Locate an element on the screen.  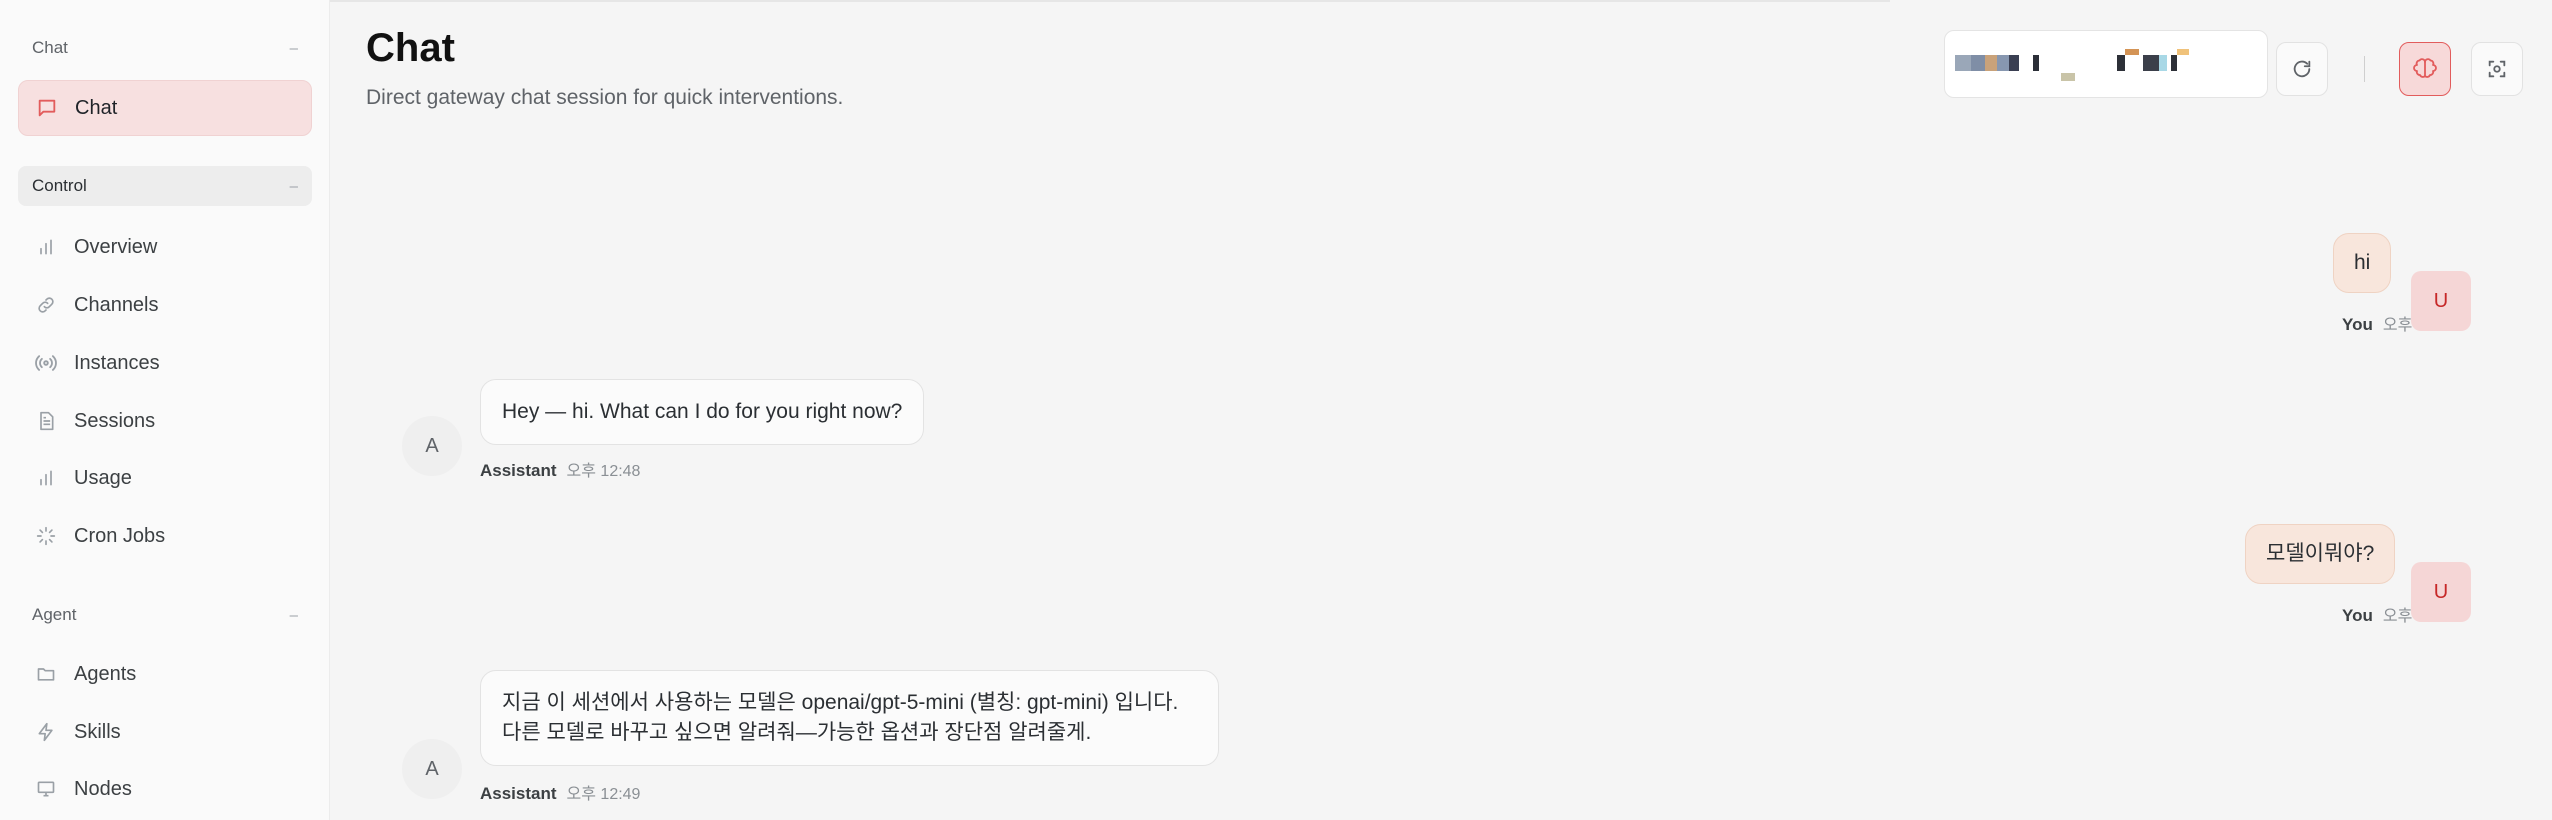
refresh-icon is located at coordinates (2302, 69).